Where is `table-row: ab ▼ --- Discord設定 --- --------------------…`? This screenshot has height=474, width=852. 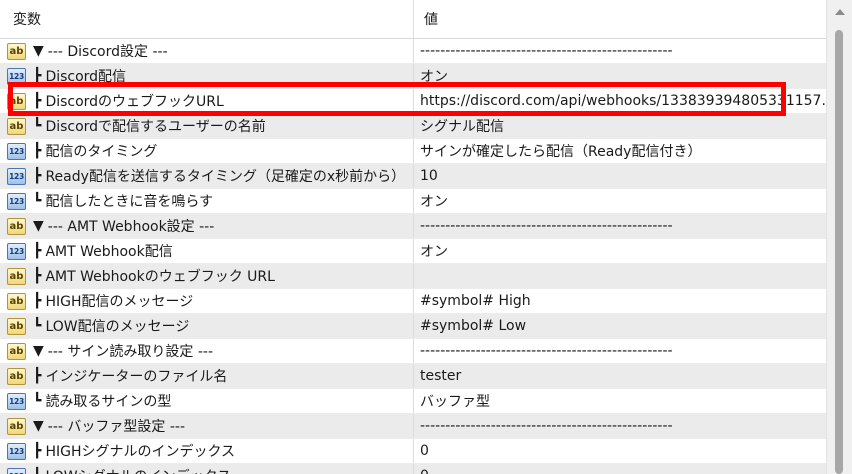
table-row: ab ▼ --- Discord設定 --- --------------------… is located at coordinates (413, 51).